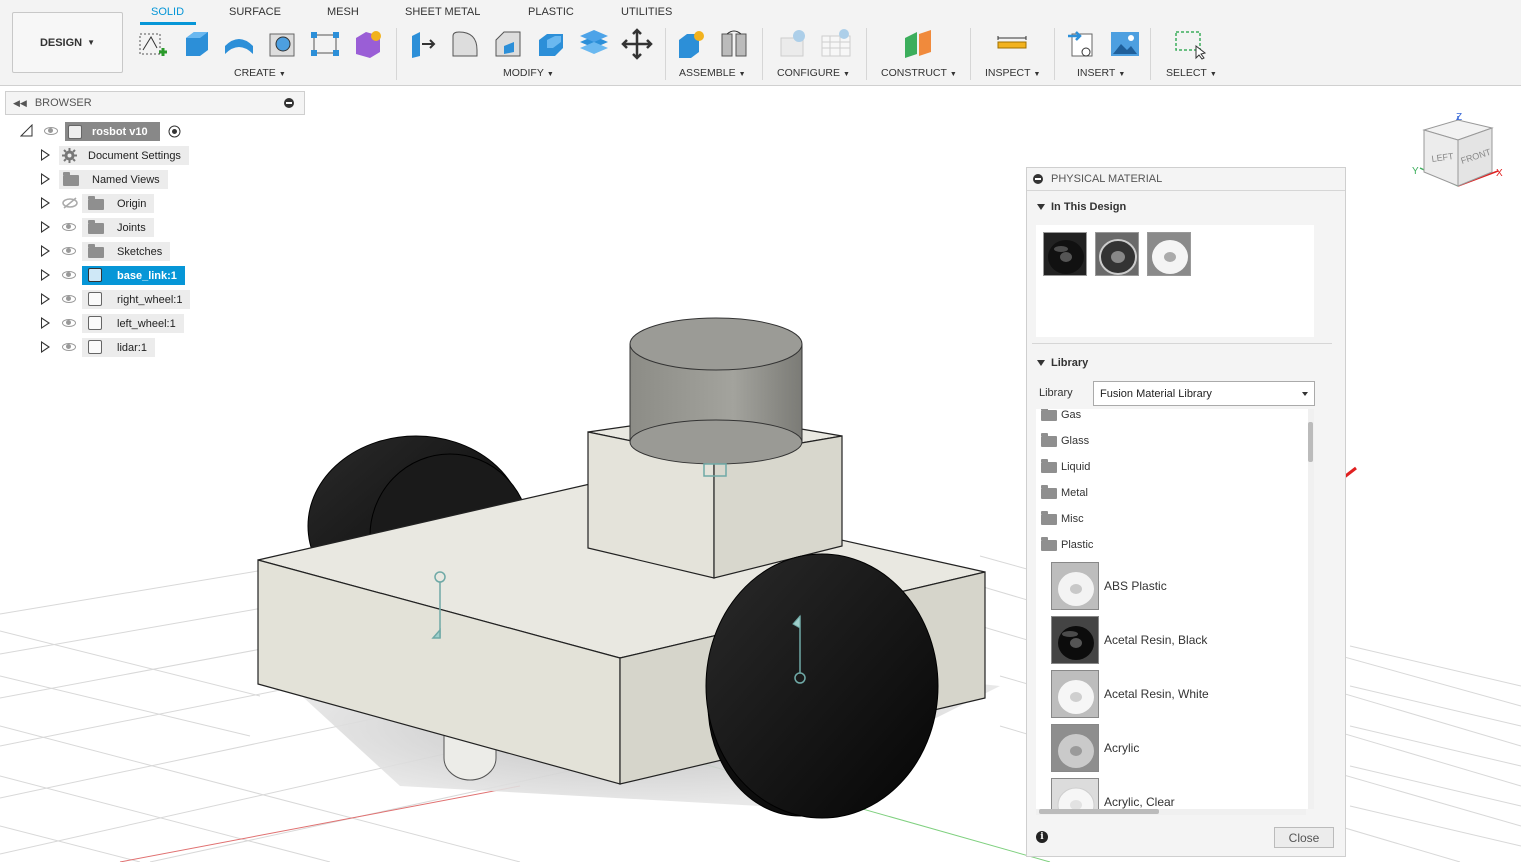 Image resolution: width=1521 pixels, height=862 pixels. Describe the element at coordinates (822, 686) in the screenshot. I see `right-wheel` at that location.